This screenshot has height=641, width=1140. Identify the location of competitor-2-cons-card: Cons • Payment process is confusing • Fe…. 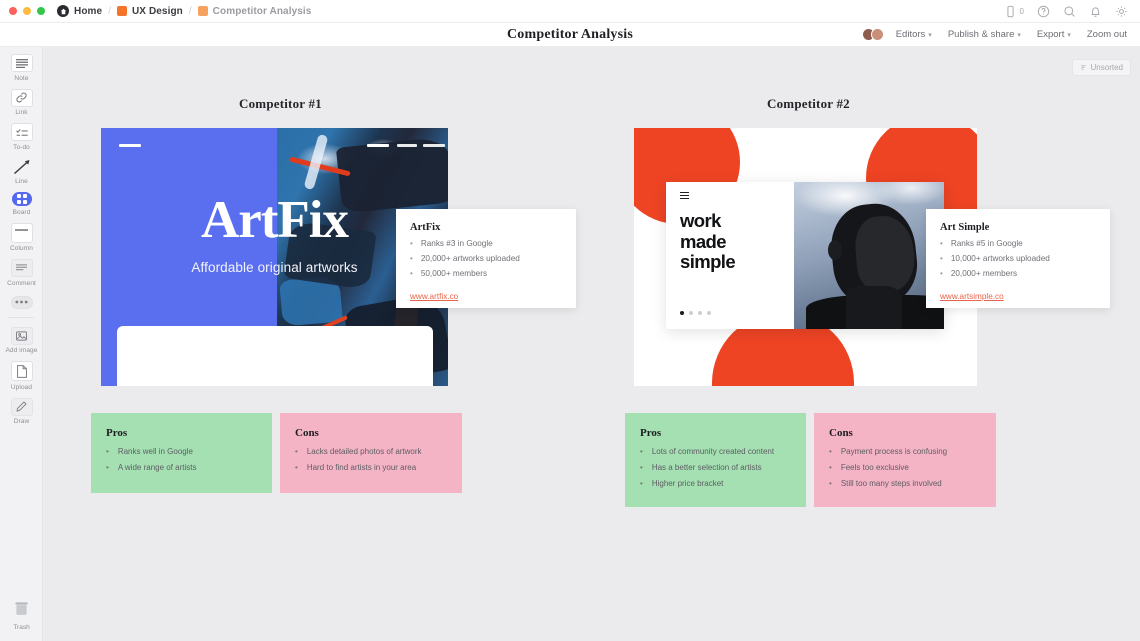
(905, 460).